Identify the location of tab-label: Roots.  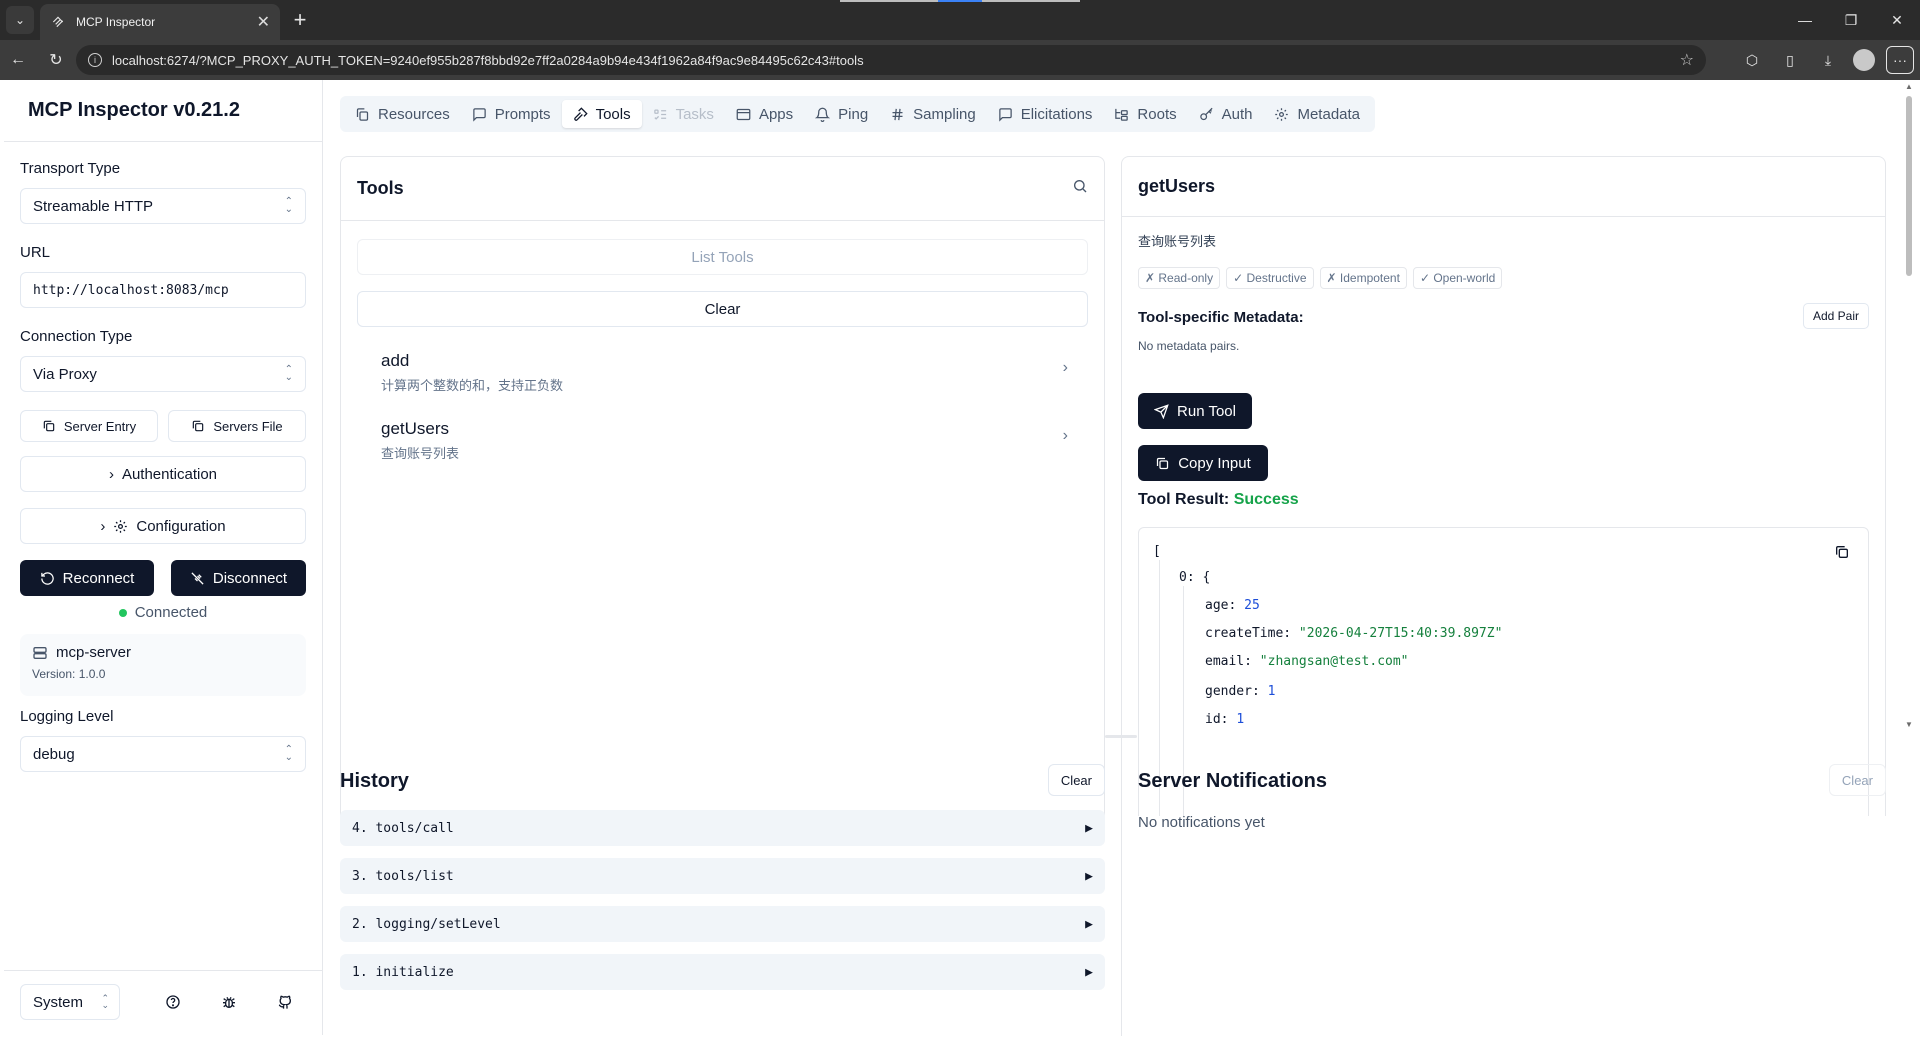
(1157, 114).